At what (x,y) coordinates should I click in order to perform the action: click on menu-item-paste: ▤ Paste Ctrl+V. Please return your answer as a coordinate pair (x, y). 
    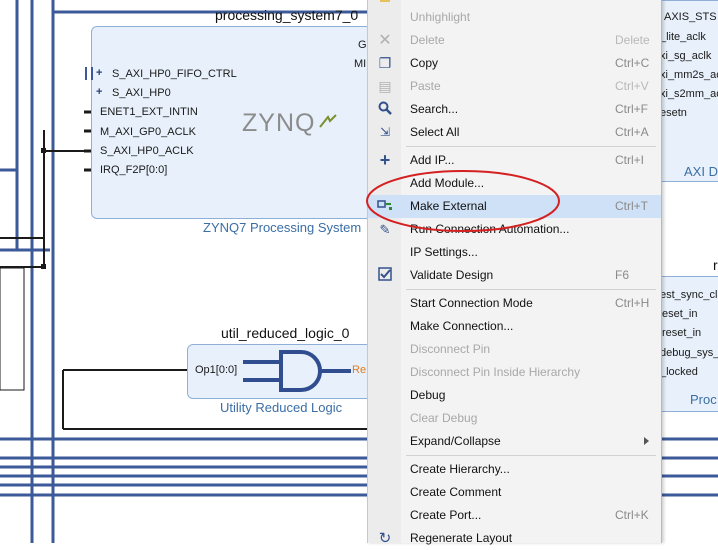
    Looking at the image, I should click on (514, 86).